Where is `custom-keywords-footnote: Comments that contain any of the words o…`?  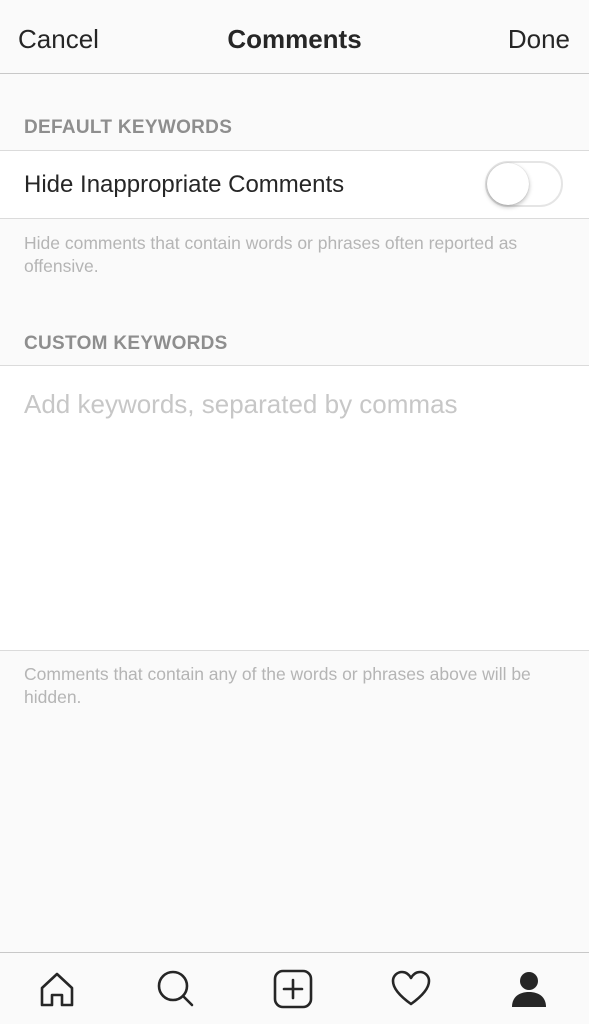 custom-keywords-footnote: Comments that contain any of the words o… is located at coordinates (277, 685).